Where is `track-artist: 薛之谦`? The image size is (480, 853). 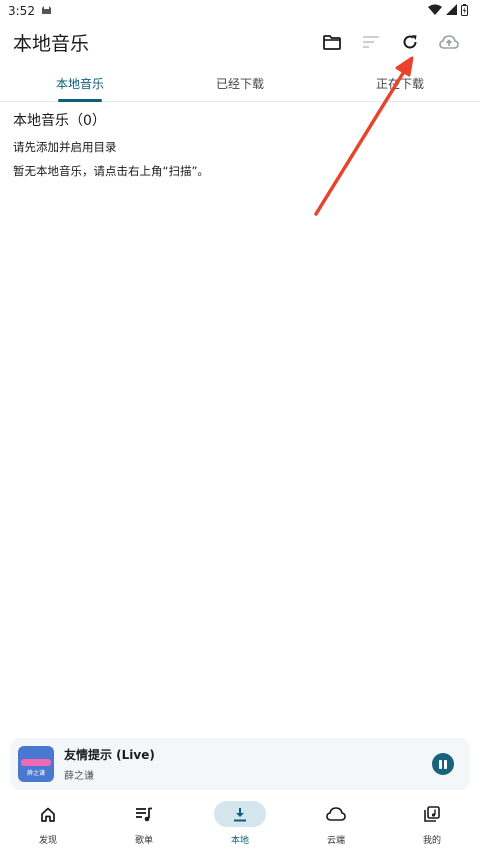
track-artist: 薛之谦 is located at coordinates (79, 776).